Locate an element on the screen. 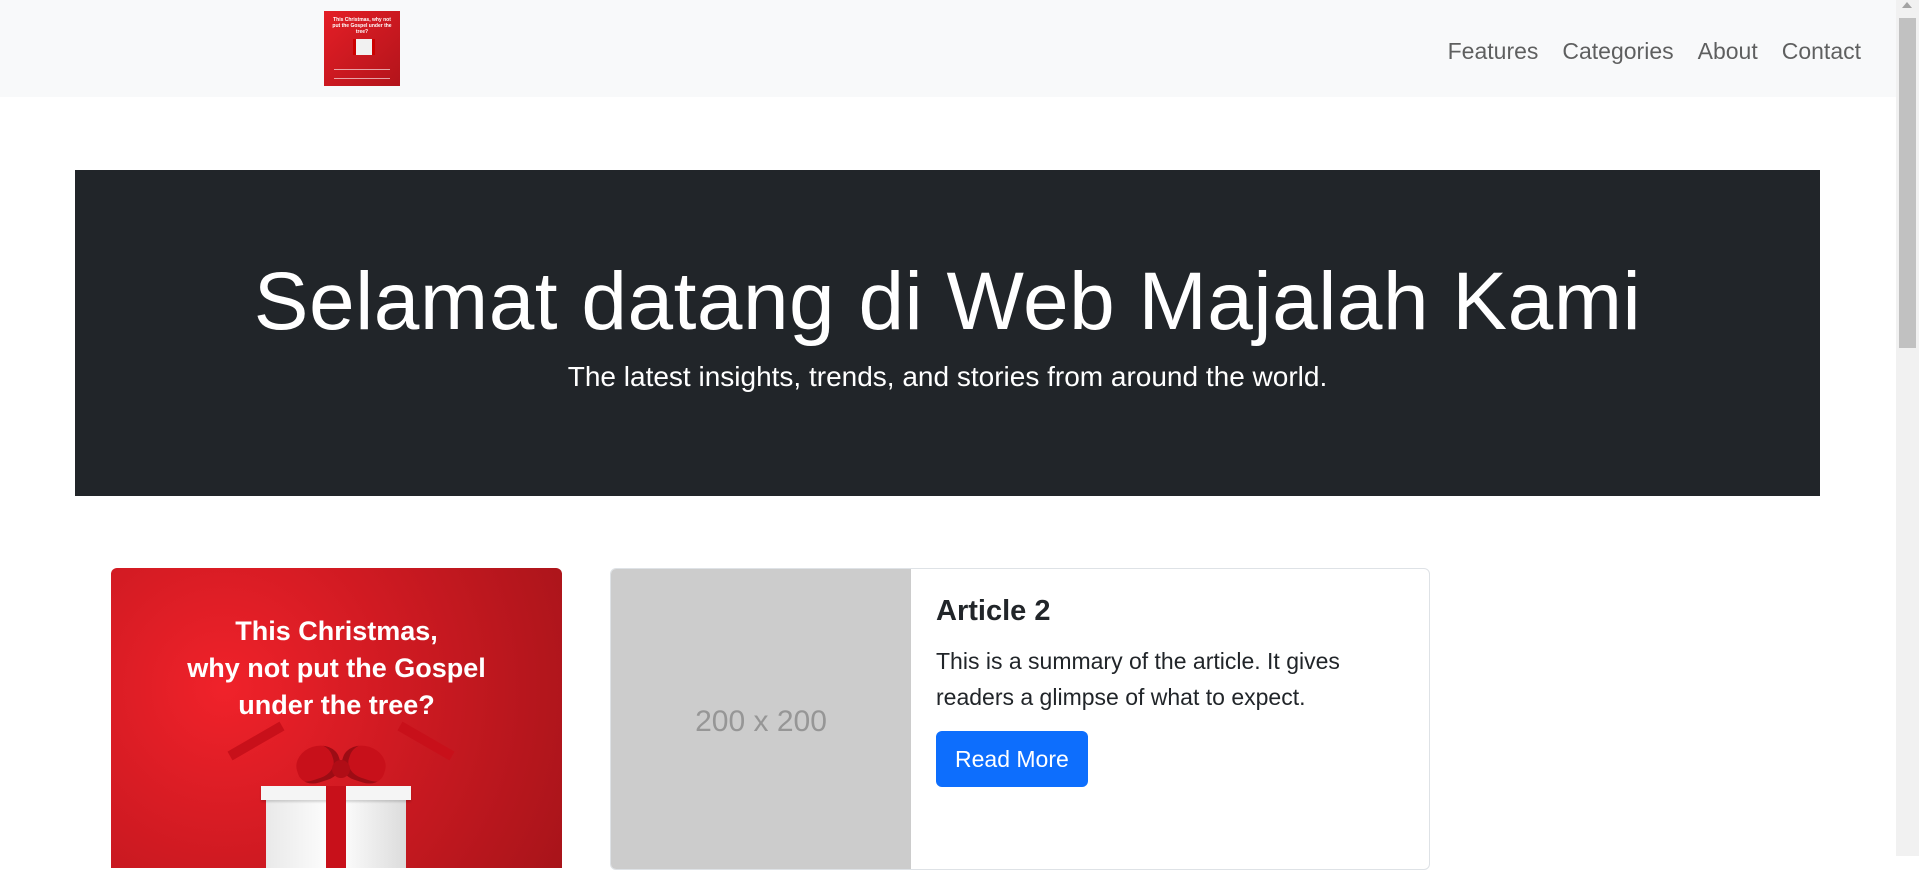  caption-line: why not put the Gospel is located at coordinates (336, 668).